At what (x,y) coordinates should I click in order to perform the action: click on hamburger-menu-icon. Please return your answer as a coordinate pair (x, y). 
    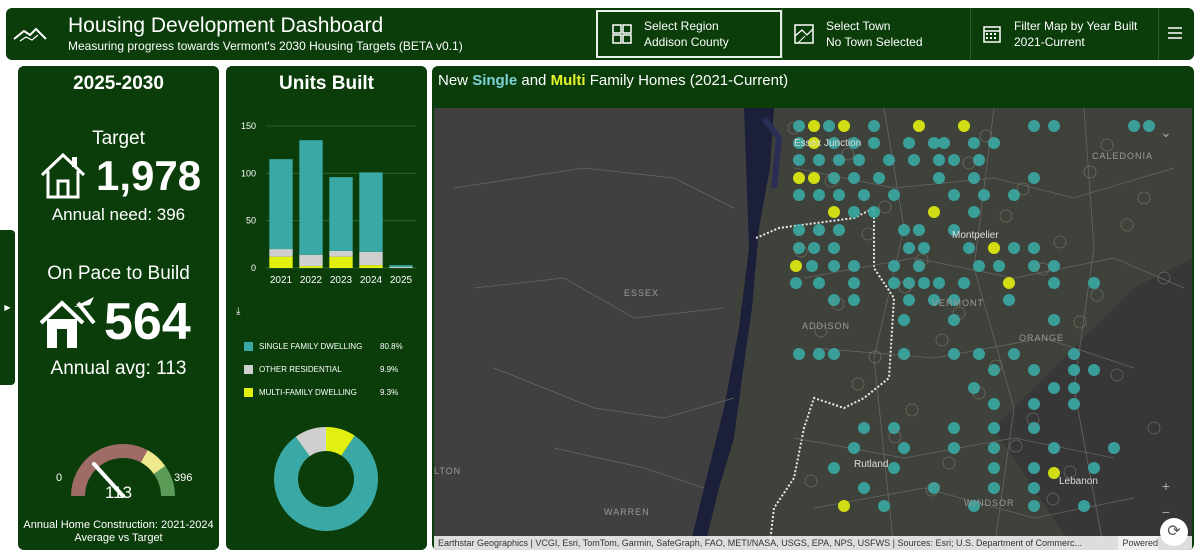
    Looking at the image, I should click on (1175, 33).